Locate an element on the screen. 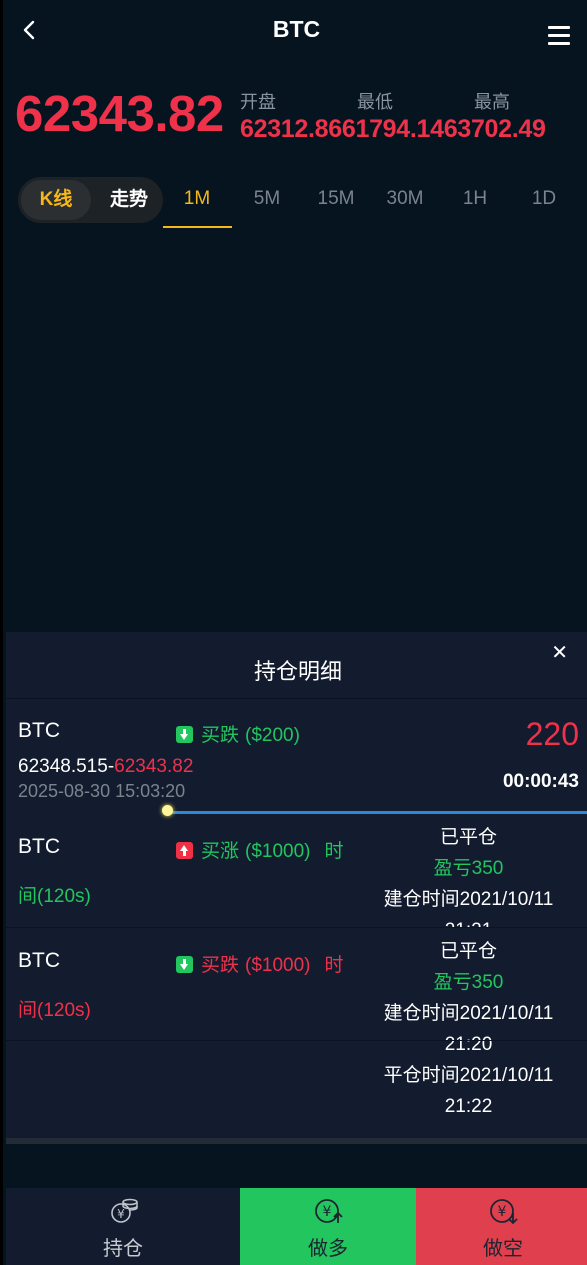 This screenshot has height=1265, width=587. low-value: 61794.14 is located at coordinates (392, 129).